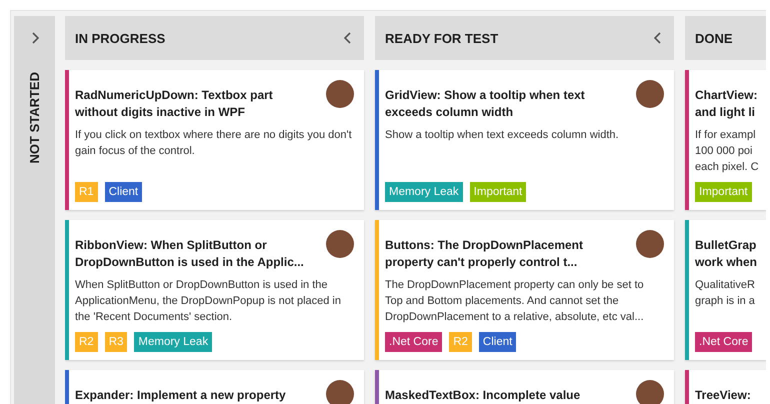 The width and height of the screenshot is (770, 404). I want to click on card-title: GridView: Show a tooltip when text exceeds column width, so click(485, 104).